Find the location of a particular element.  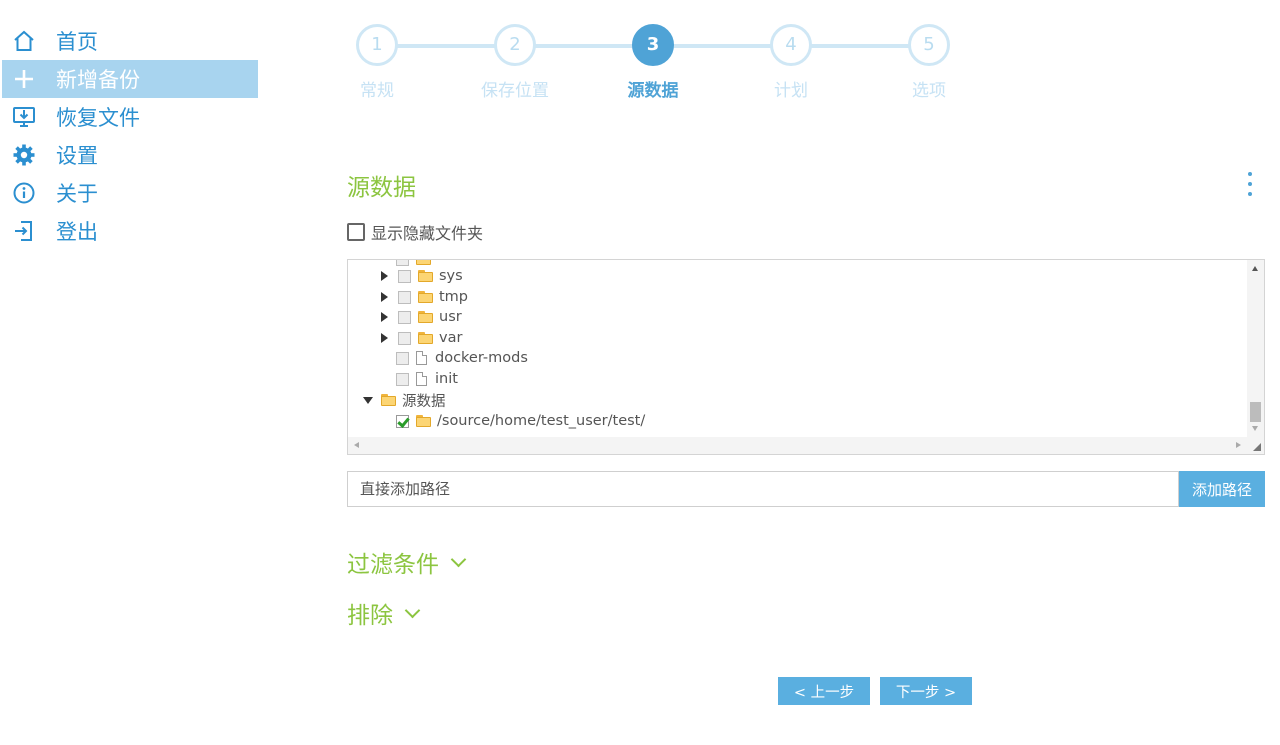

scroll-down-icon is located at coordinates (1255, 428).